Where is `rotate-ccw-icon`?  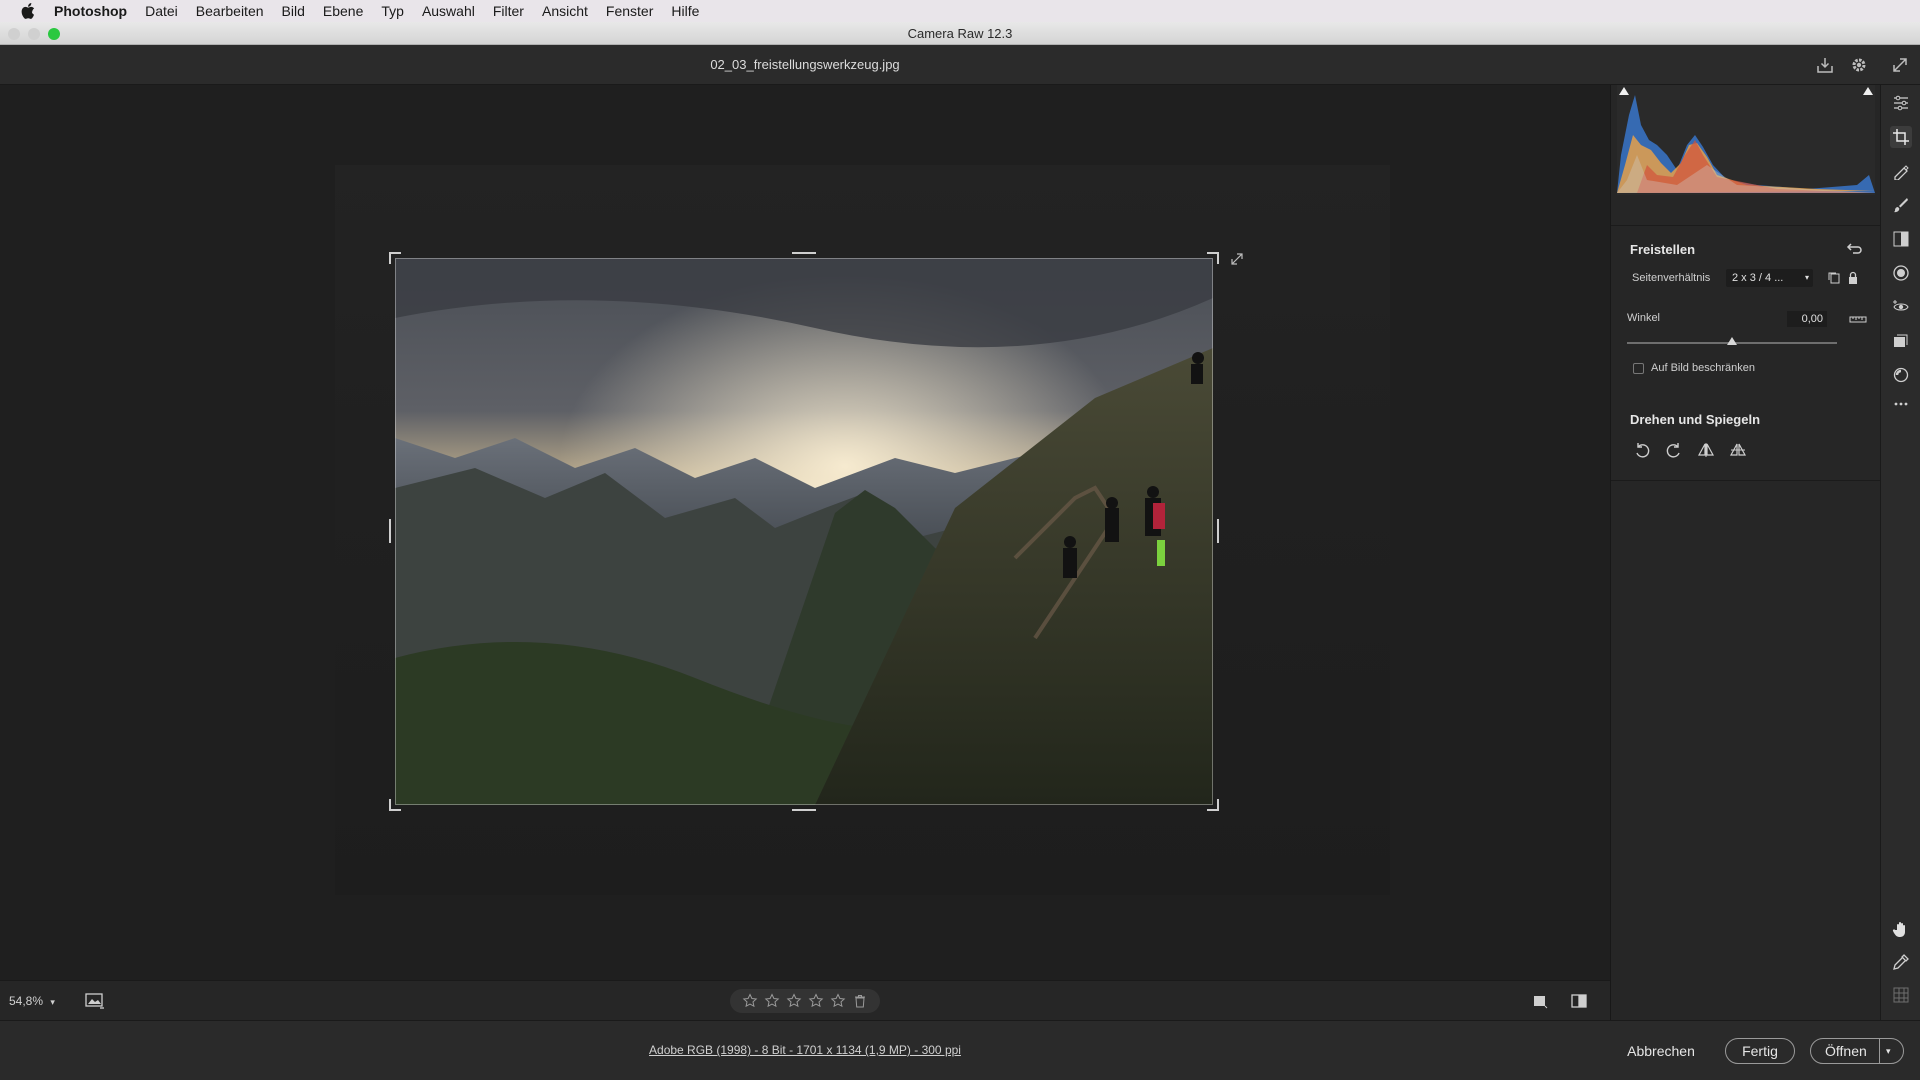
rotate-ccw-icon is located at coordinates (1642, 450).